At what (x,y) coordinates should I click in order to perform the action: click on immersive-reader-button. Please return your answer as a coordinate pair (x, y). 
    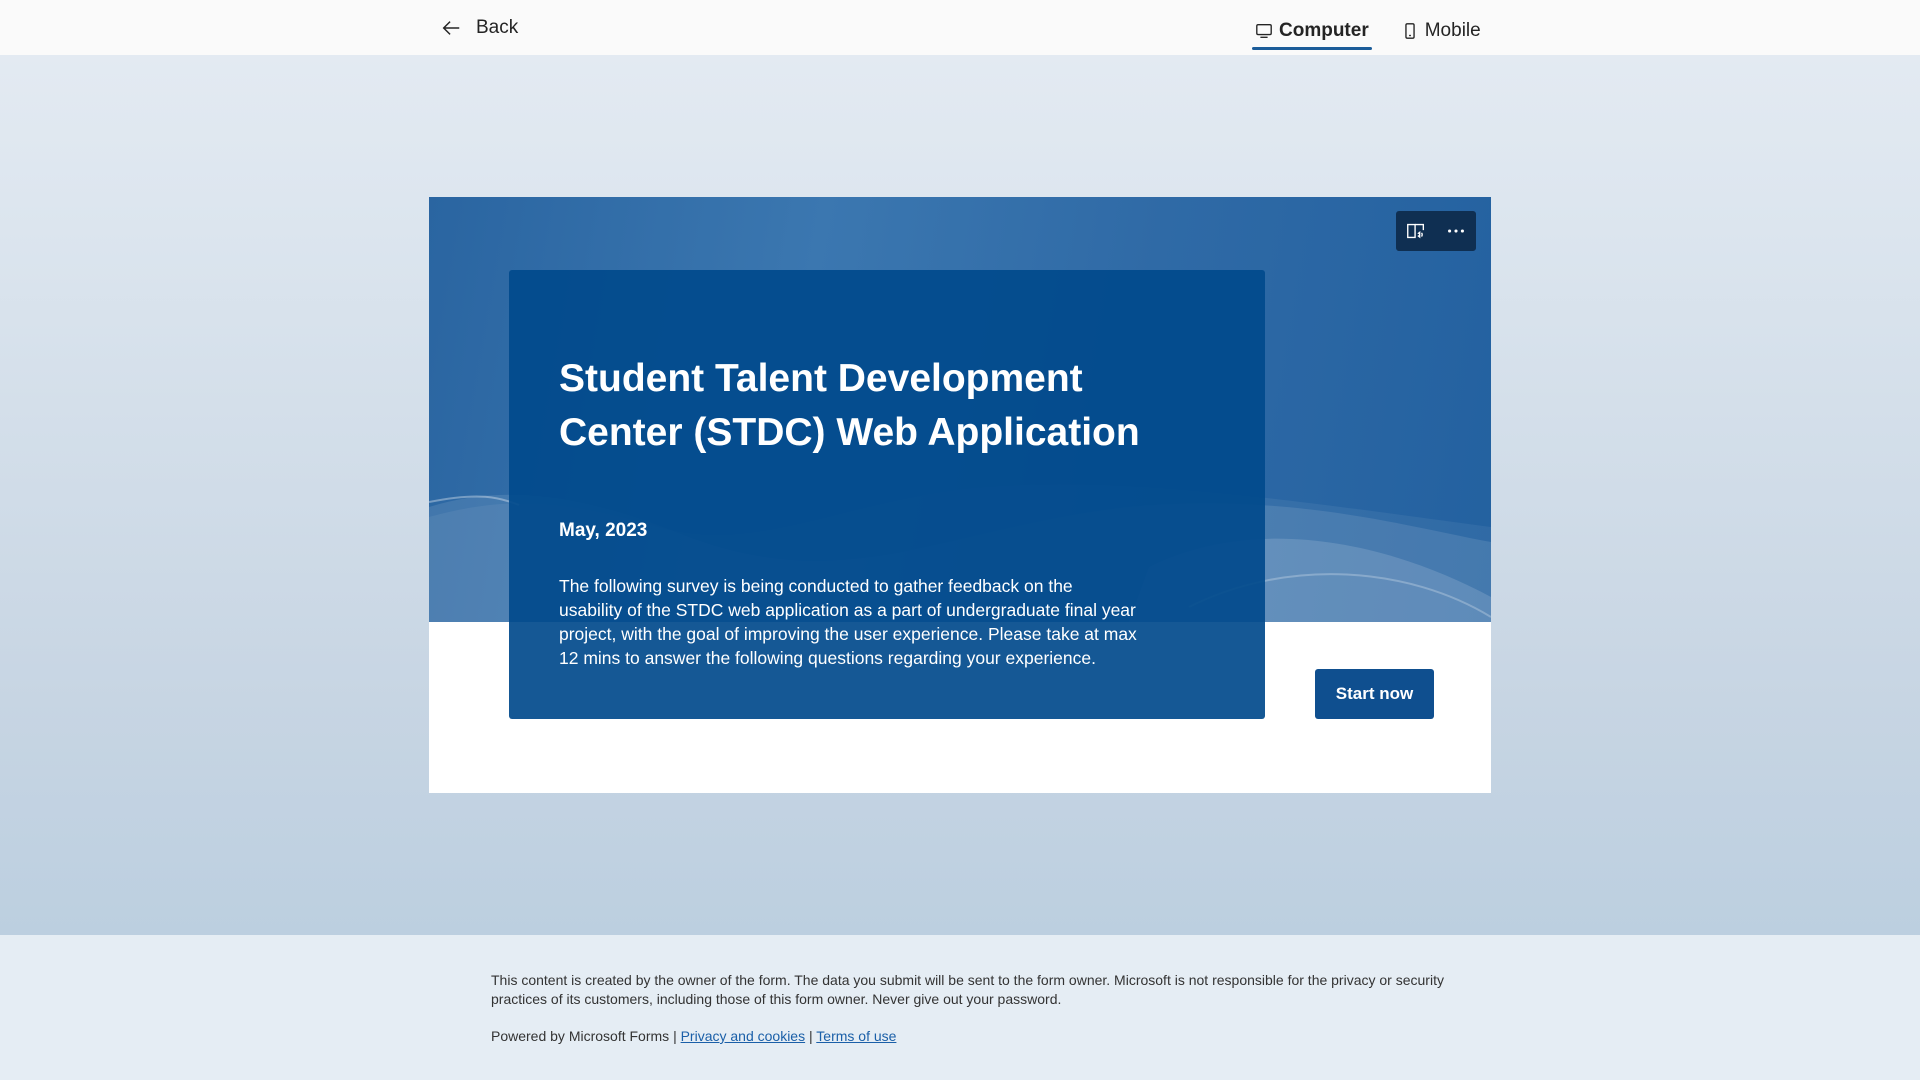
    Looking at the image, I should click on (1416, 231).